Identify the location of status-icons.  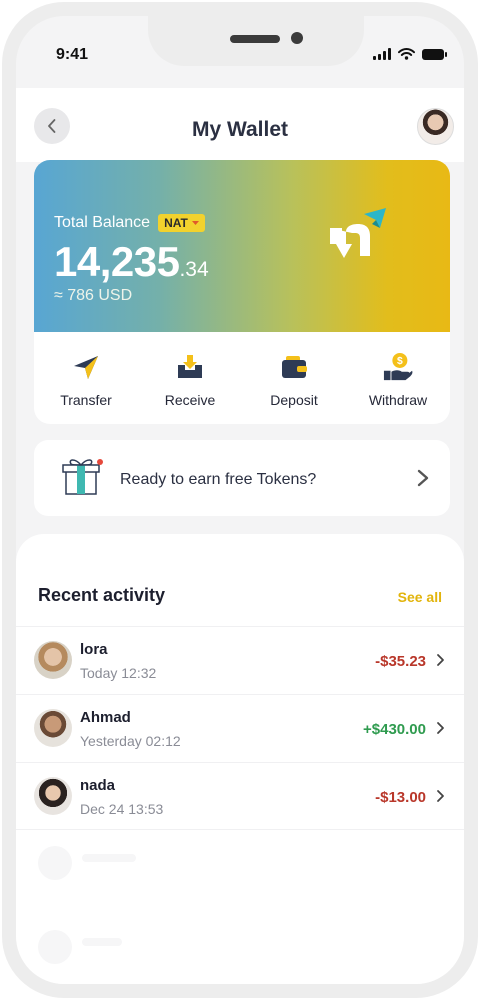
(410, 54).